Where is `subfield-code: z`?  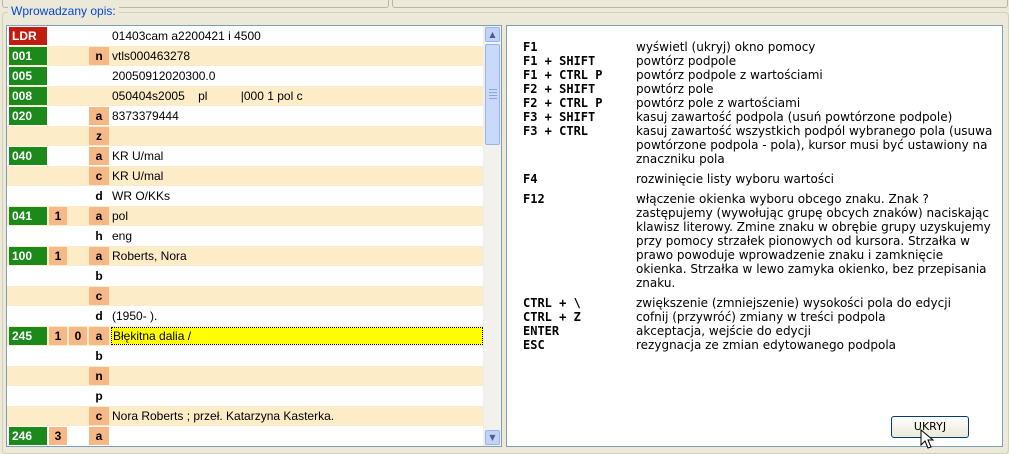 subfield-code: z is located at coordinates (99, 136).